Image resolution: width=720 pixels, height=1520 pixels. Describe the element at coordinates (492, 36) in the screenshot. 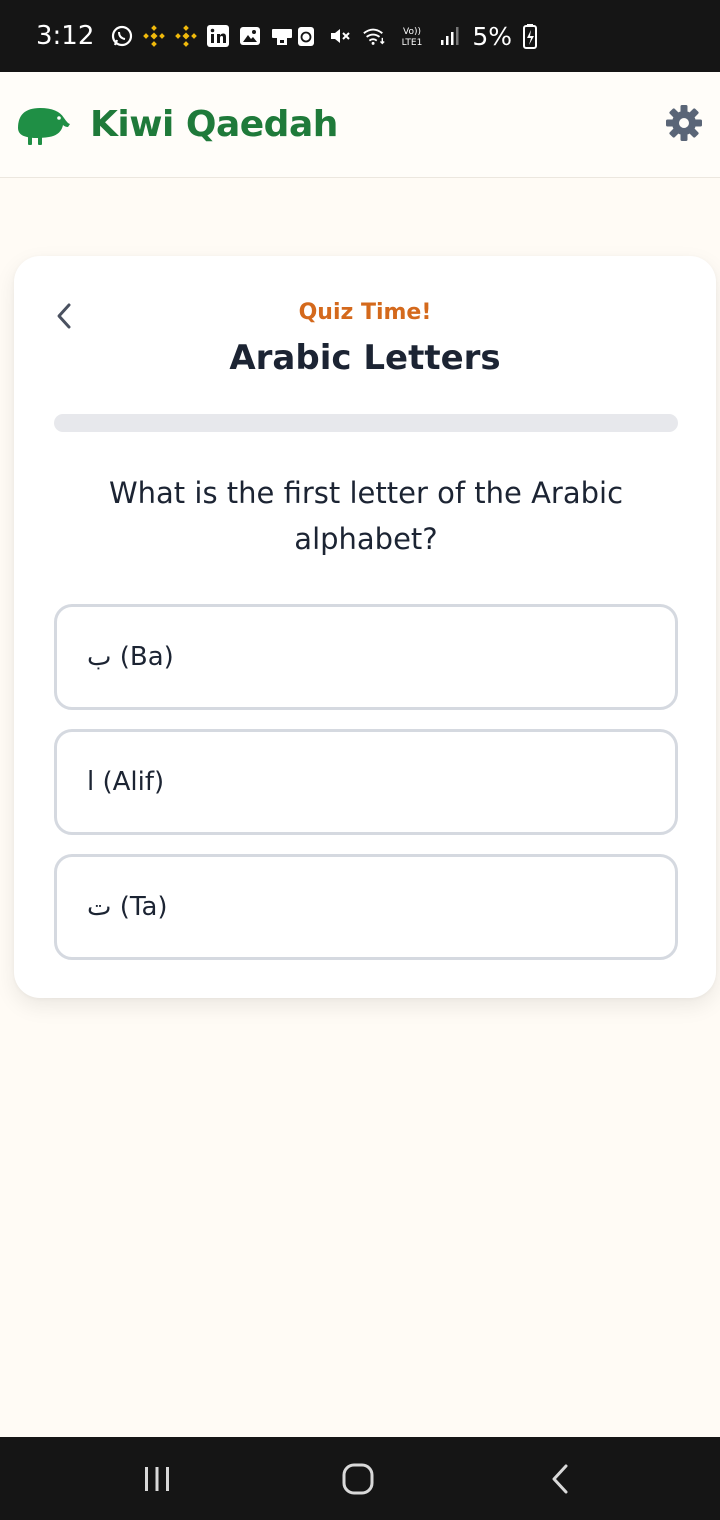

I see `battery-percentage: 5%` at that location.